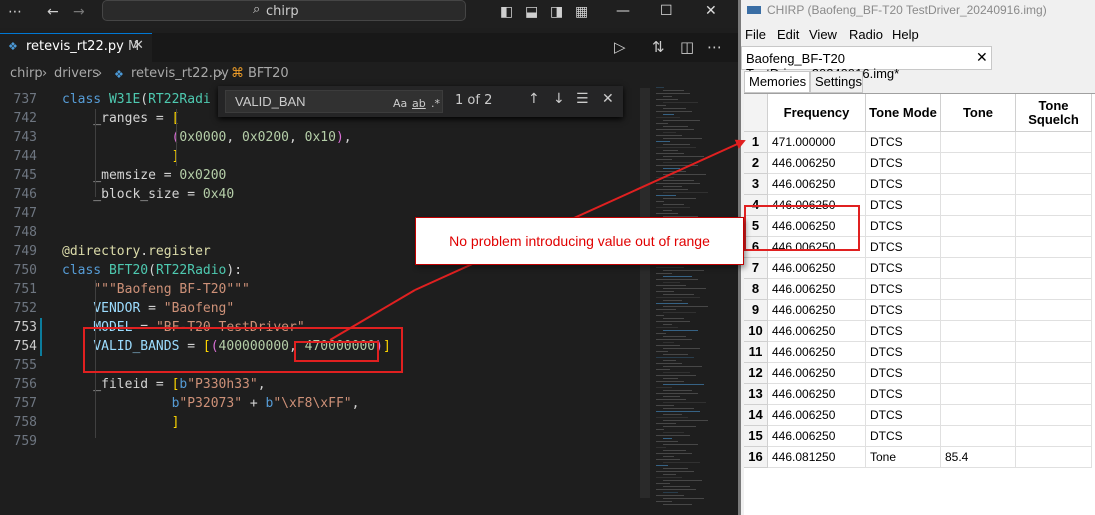 The height and width of the screenshot is (515, 1095). What do you see at coordinates (817, 113) in the screenshot?
I see `column-header-frequency: Frequency` at bounding box center [817, 113].